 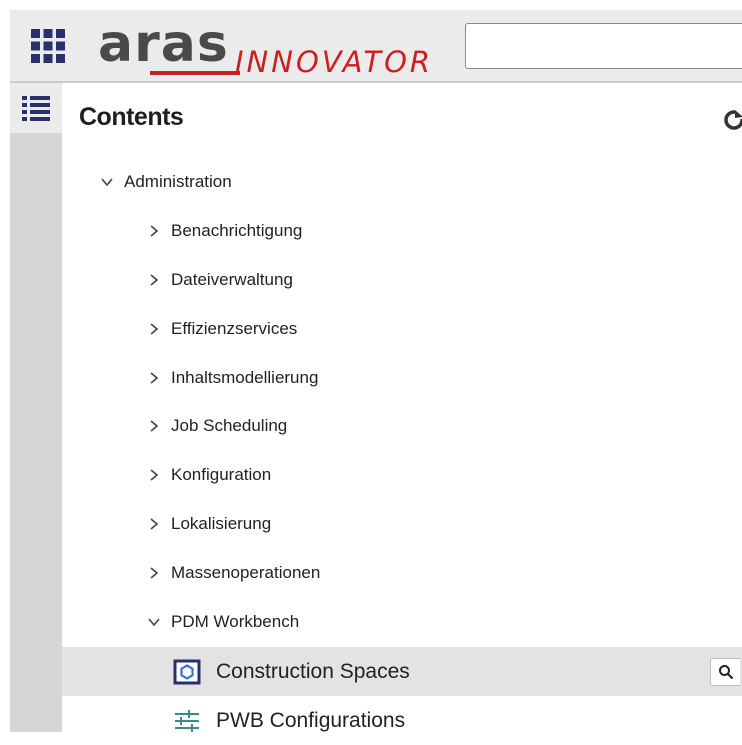 I want to click on tree-node-label: Konfiguration, so click(x=221, y=474).